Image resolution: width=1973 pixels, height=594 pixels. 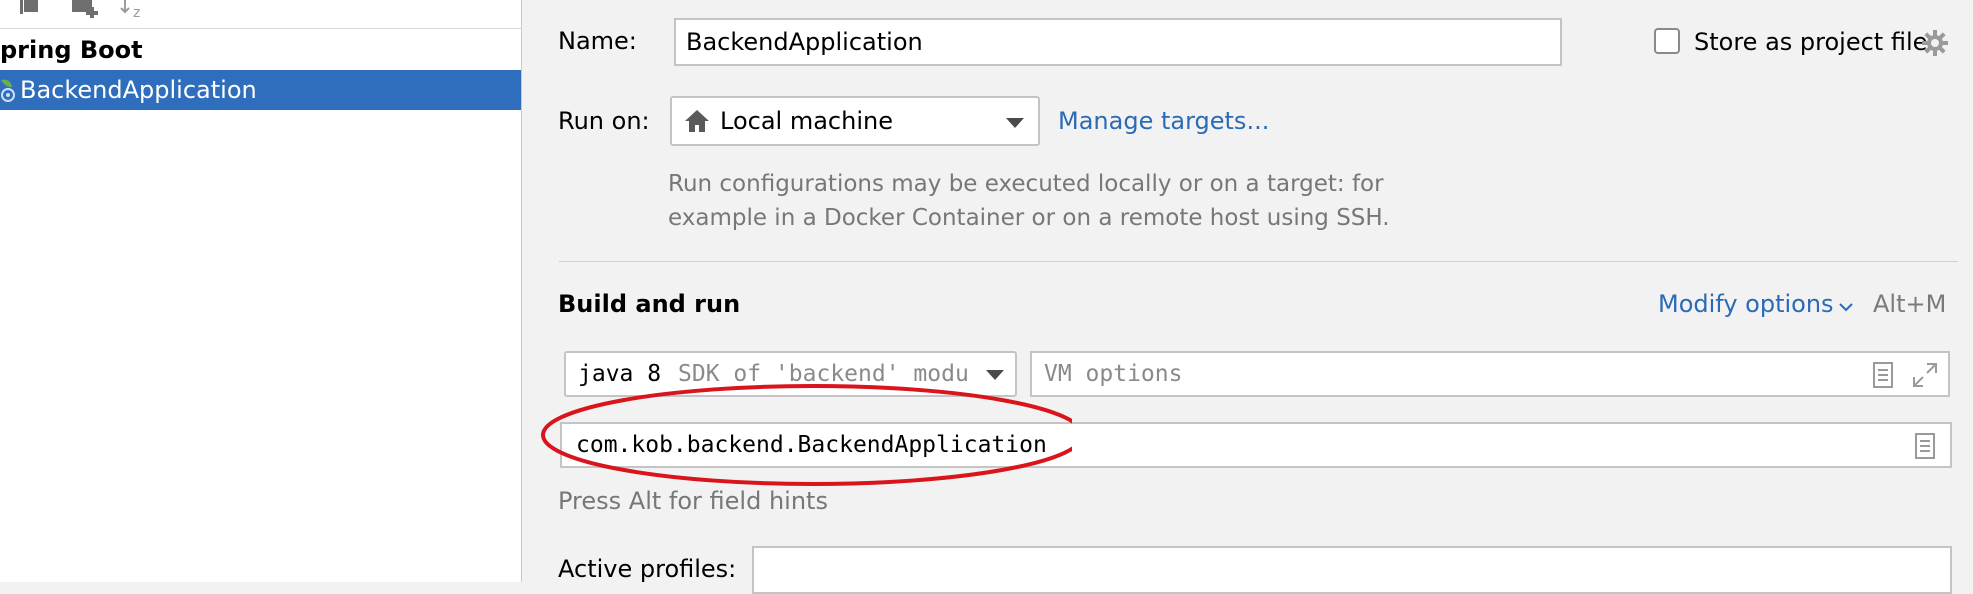 I want to click on svg-text: z, so click(x=136, y=11).